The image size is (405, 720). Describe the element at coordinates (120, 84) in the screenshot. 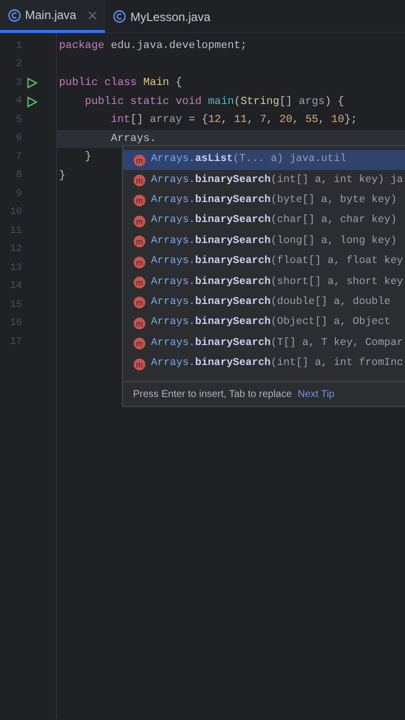

I see `code-line: public class Main {` at that location.